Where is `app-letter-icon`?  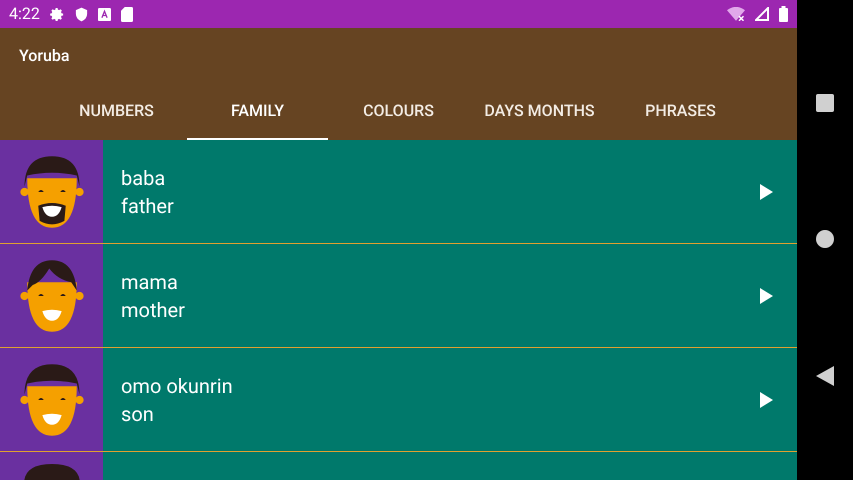 app-letter-icon is located at coordinates (104, 14).